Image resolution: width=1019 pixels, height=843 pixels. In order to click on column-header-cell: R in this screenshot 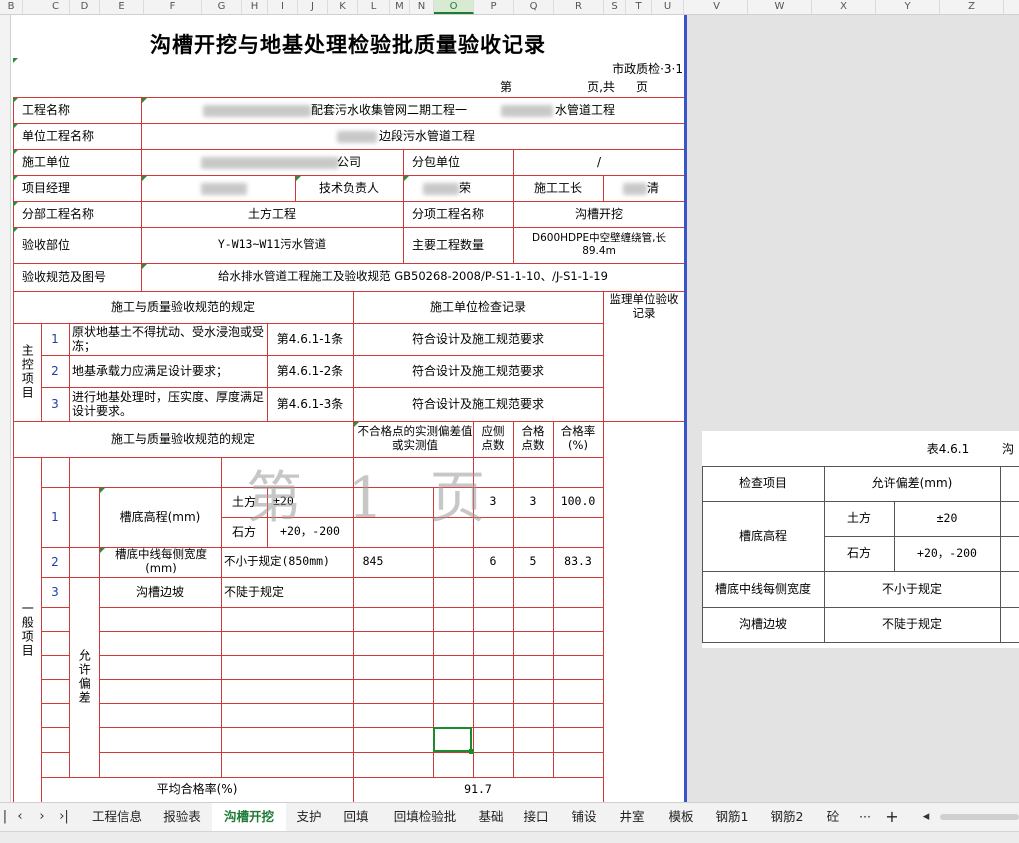, I will do `click(579, 7)`.